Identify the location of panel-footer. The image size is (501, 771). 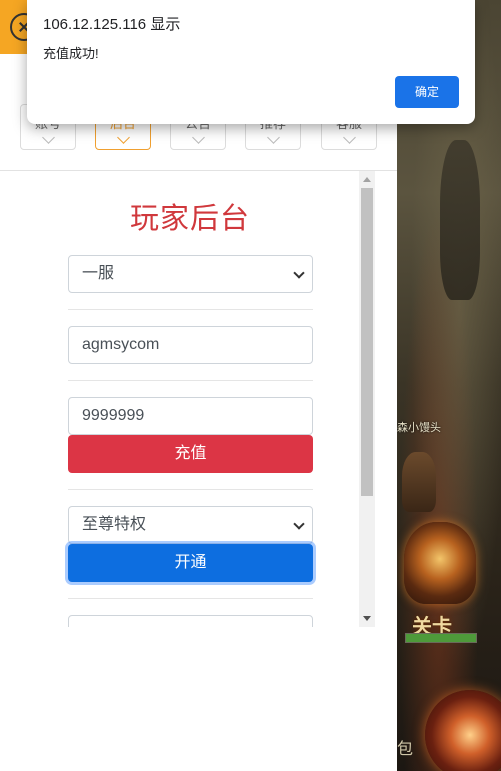
(198, 699).